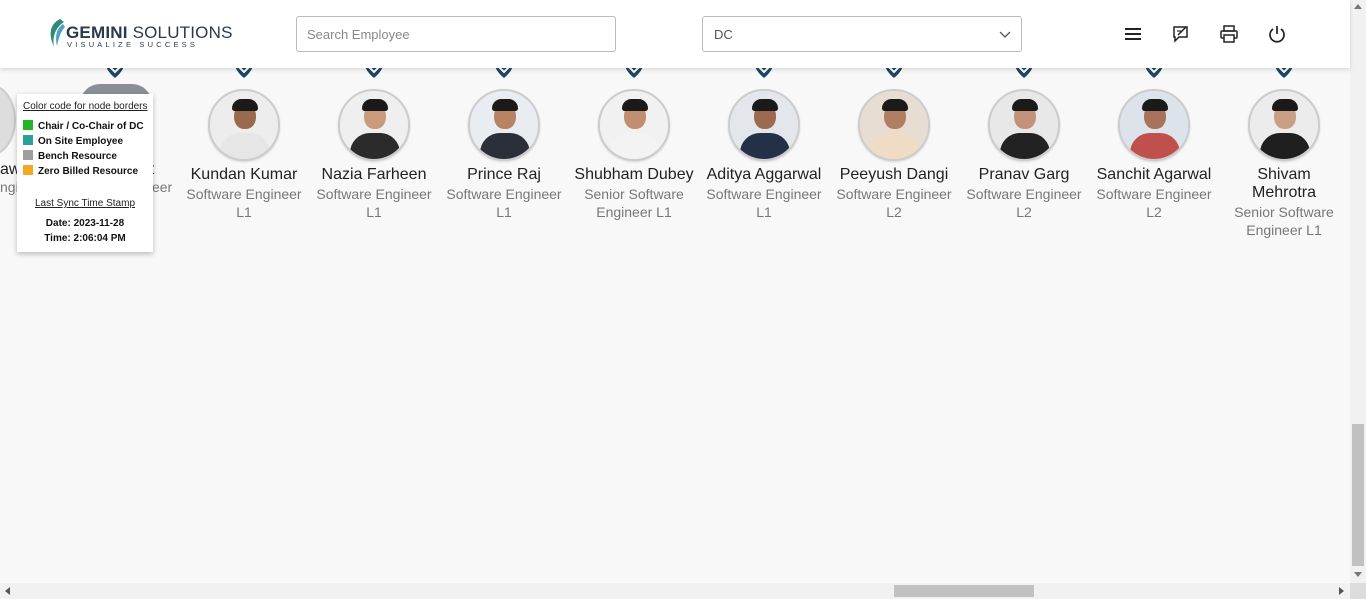 This screenshot has width=1366, height=599. I want to click on employee-node: Shubham Dubey Senior Software Engineer L1, so click(634, 140).